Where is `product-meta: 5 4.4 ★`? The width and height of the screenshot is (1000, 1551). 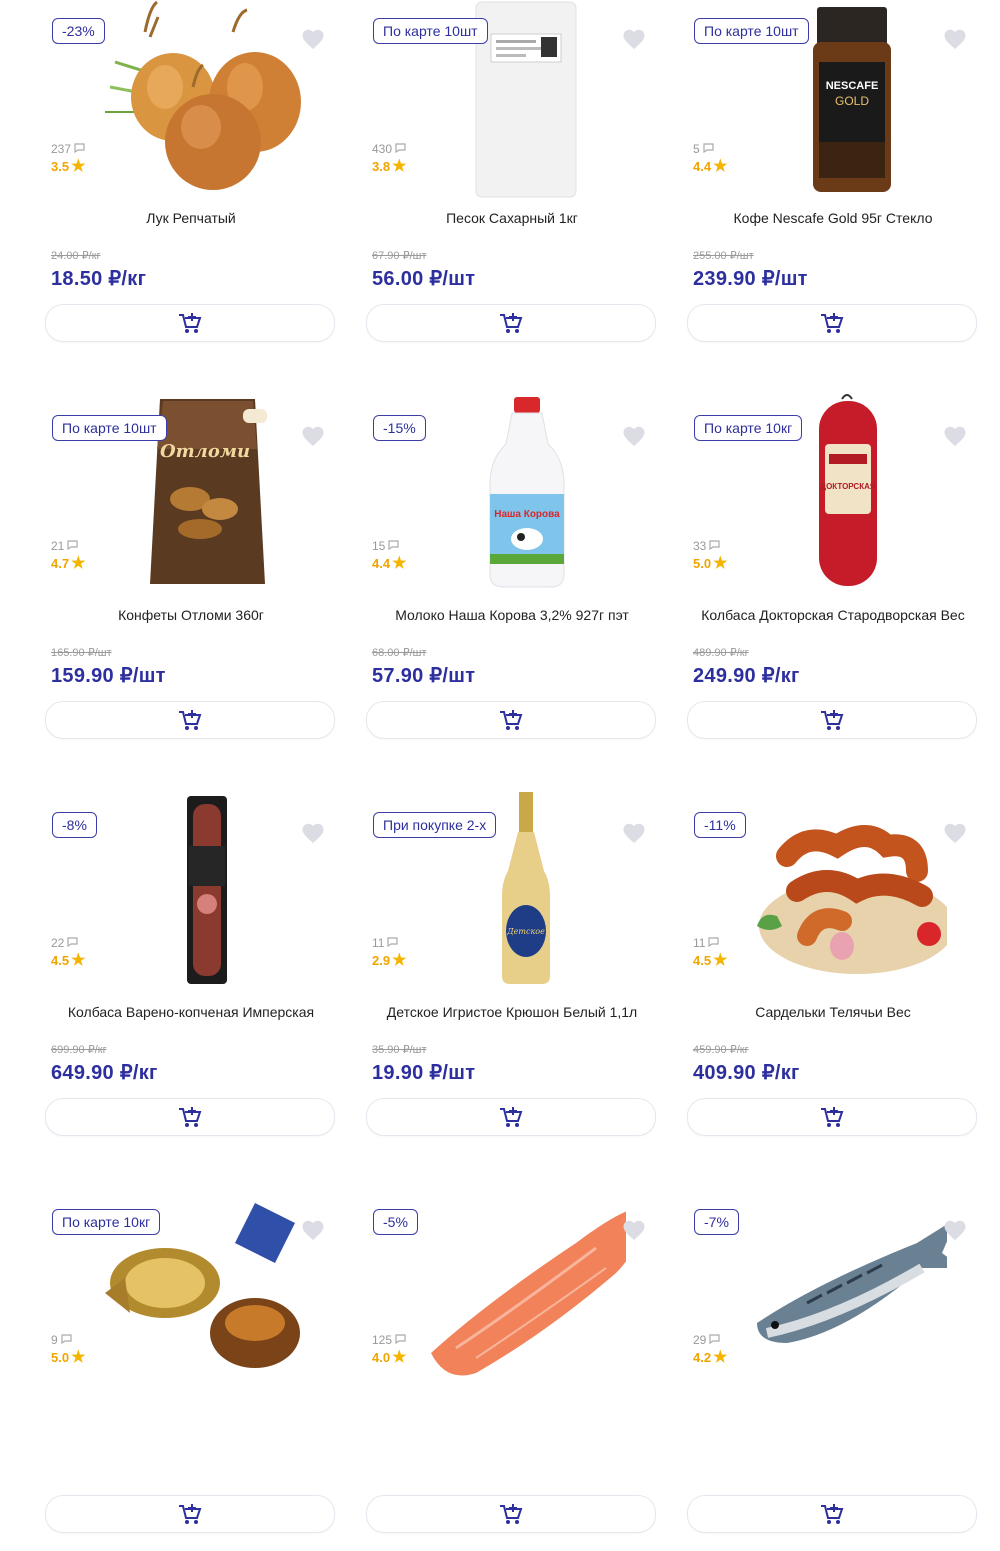
product-meta: 5 4.4 ★ is located at coordinates (710, 158).